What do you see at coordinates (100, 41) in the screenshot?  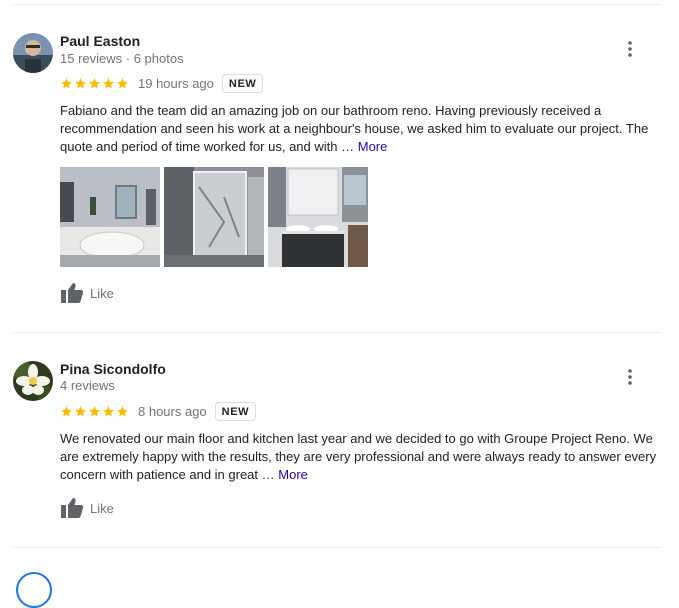 I see `reviewer-name: Paul Easton` at bounding box center [100, 41].